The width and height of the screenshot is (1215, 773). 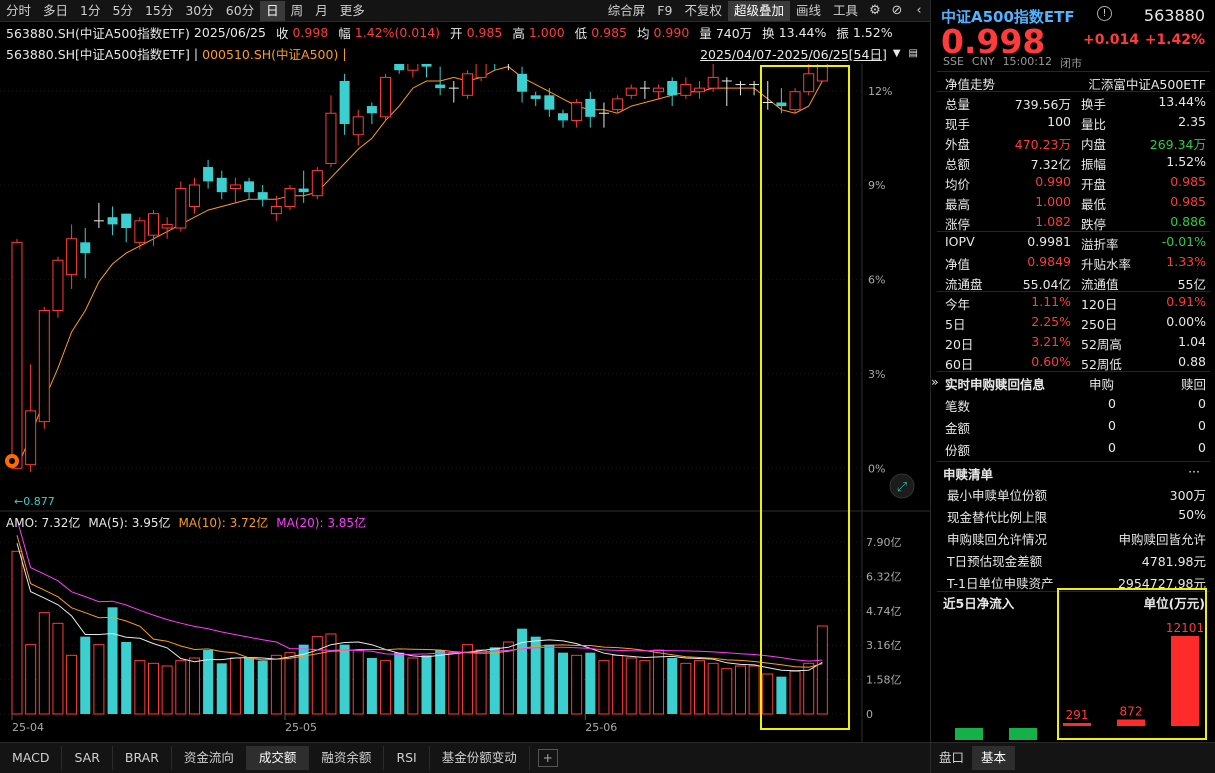 What do you see at coordinates (957, 163) in the screenshot?
I see `stat-label: 总额` at bounding box center [957, 163].